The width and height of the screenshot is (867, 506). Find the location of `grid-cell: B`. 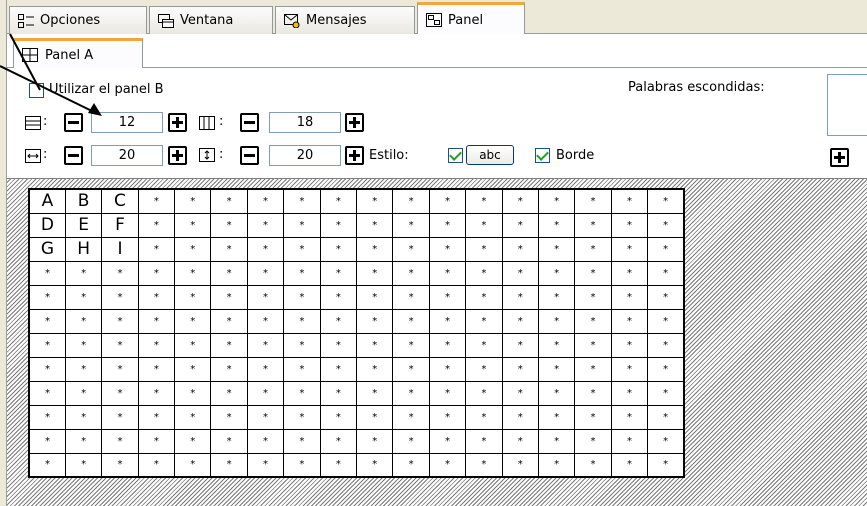

grid-cell: B is located at coordinates (83, 201).